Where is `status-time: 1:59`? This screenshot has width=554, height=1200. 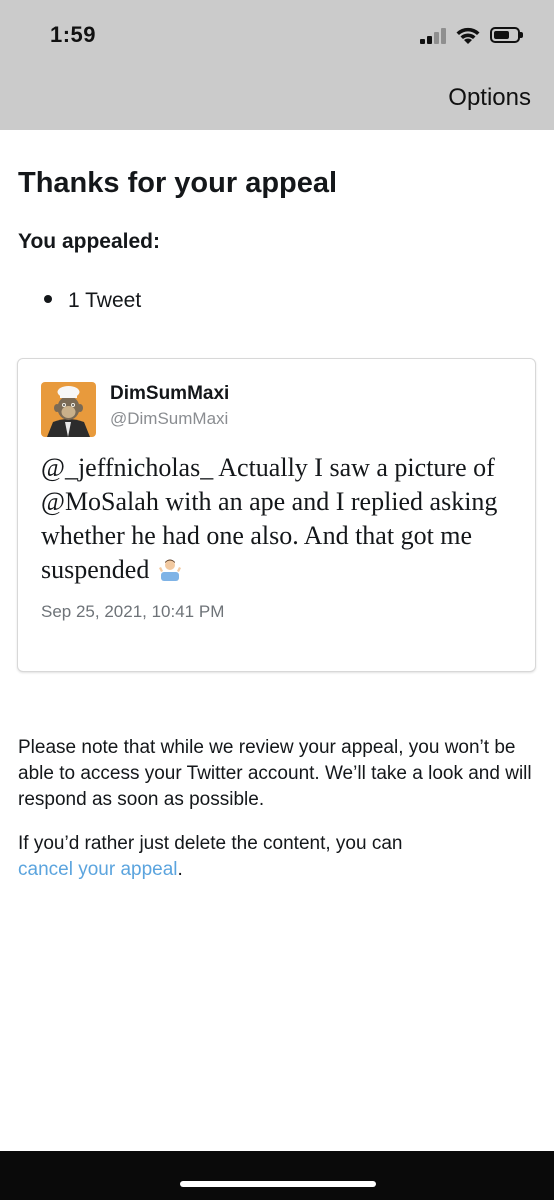 status-time: 1:59 is located at coordinates (73, 34).